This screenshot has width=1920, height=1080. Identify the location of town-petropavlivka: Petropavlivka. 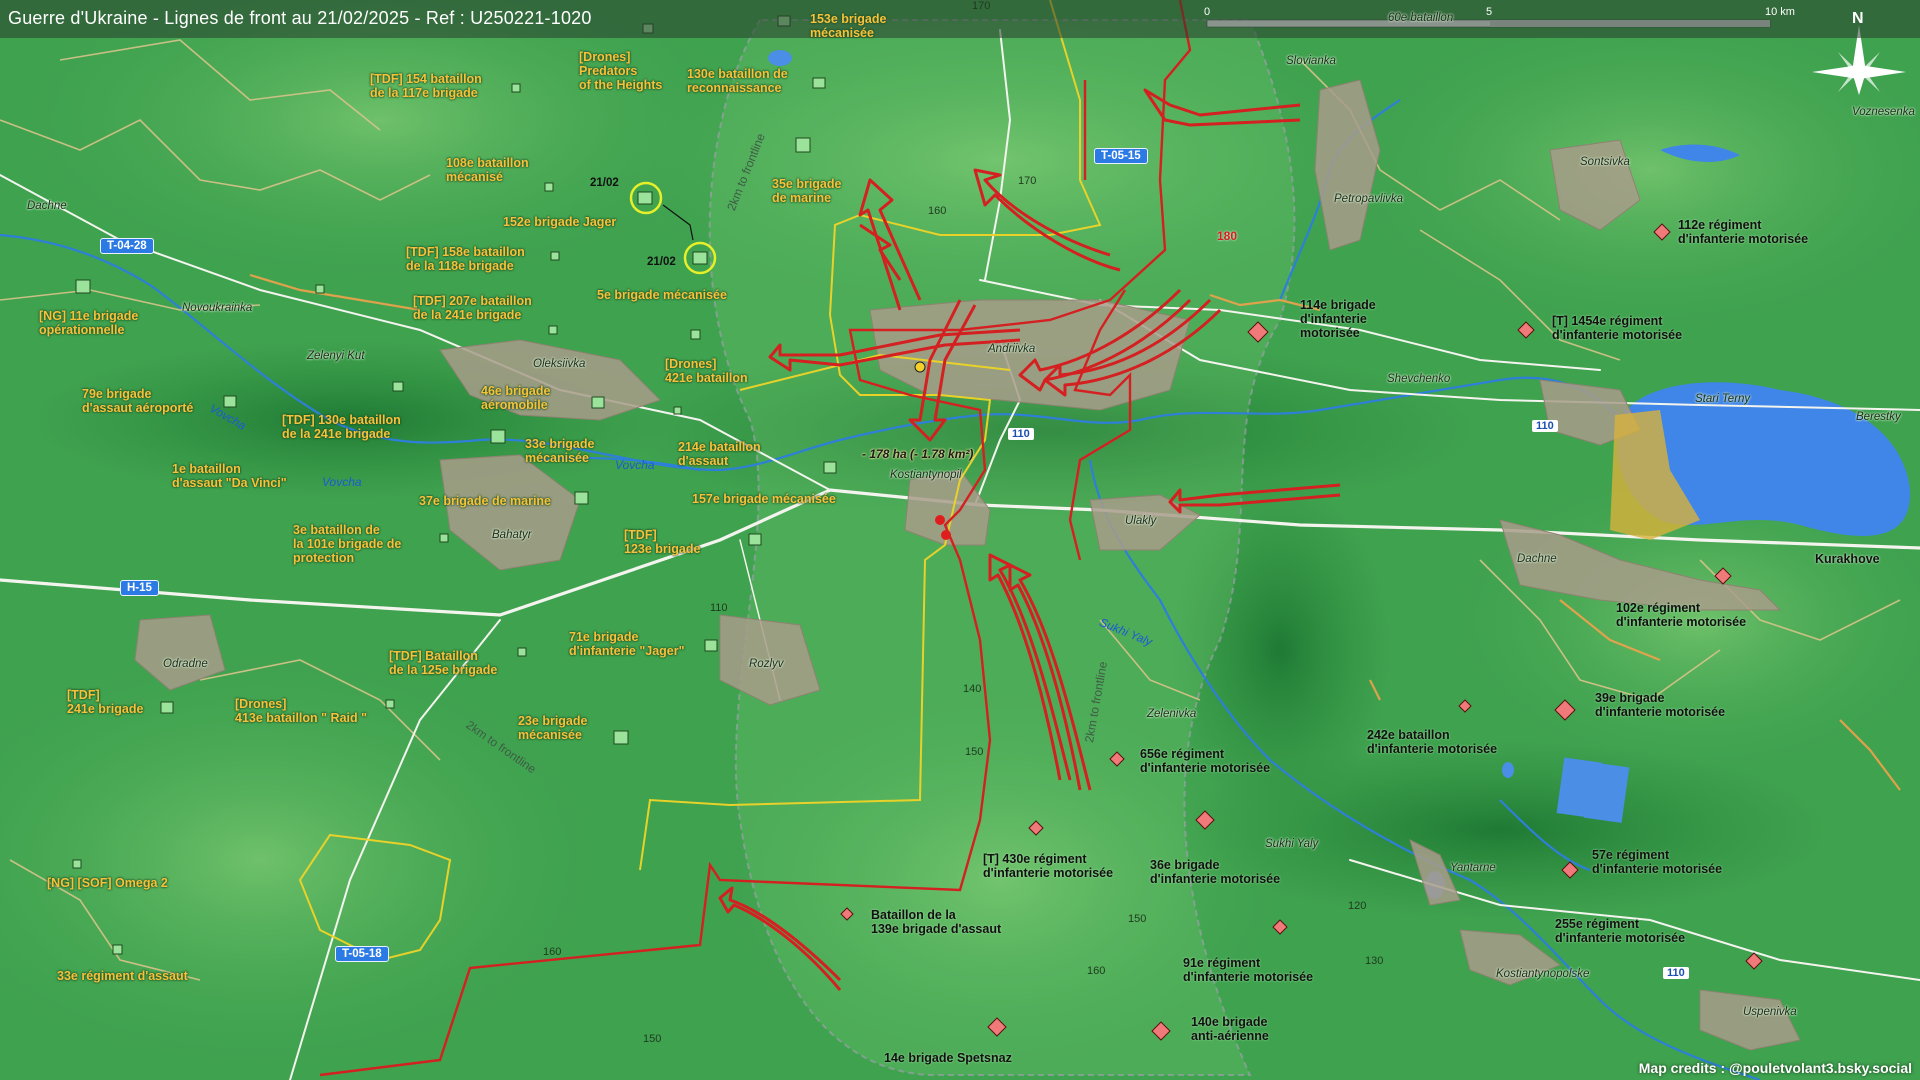
(1369, 199).